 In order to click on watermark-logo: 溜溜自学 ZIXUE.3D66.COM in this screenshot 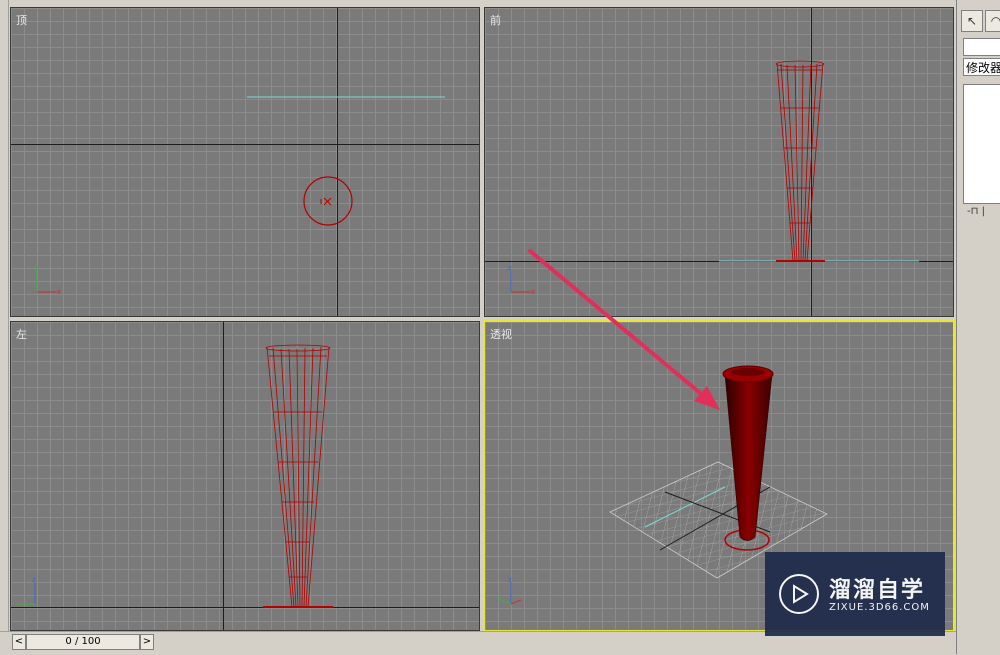, I will do `click(855, 594)`.